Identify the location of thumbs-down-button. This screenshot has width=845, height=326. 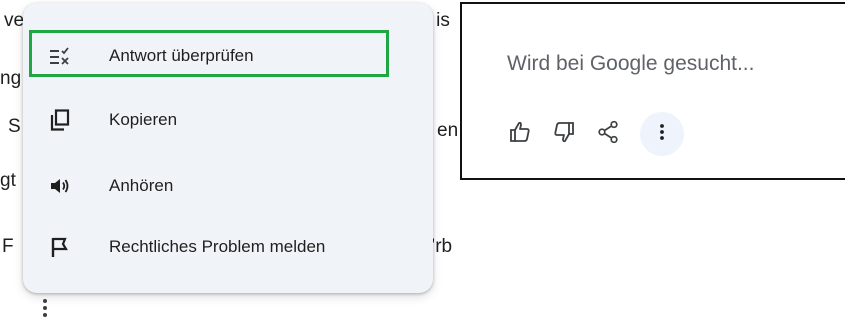
(564, 134).